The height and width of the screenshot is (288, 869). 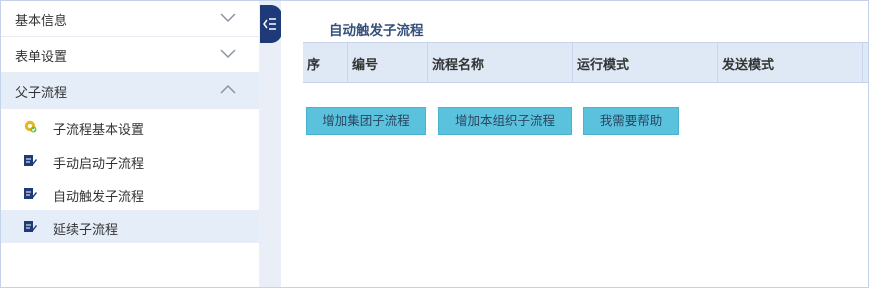 What do you see at coordinates (86, 230) in the screenshot?
I see `sidebar-item-label: 延续子流程` at bounding box center [86, 230].